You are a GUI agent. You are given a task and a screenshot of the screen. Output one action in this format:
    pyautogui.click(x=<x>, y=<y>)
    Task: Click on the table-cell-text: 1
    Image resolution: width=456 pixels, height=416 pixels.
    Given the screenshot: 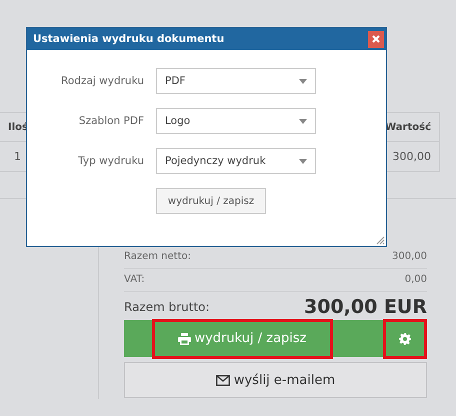 What is the action you would take?
    pyautogui.click(x=17, y=156)
    